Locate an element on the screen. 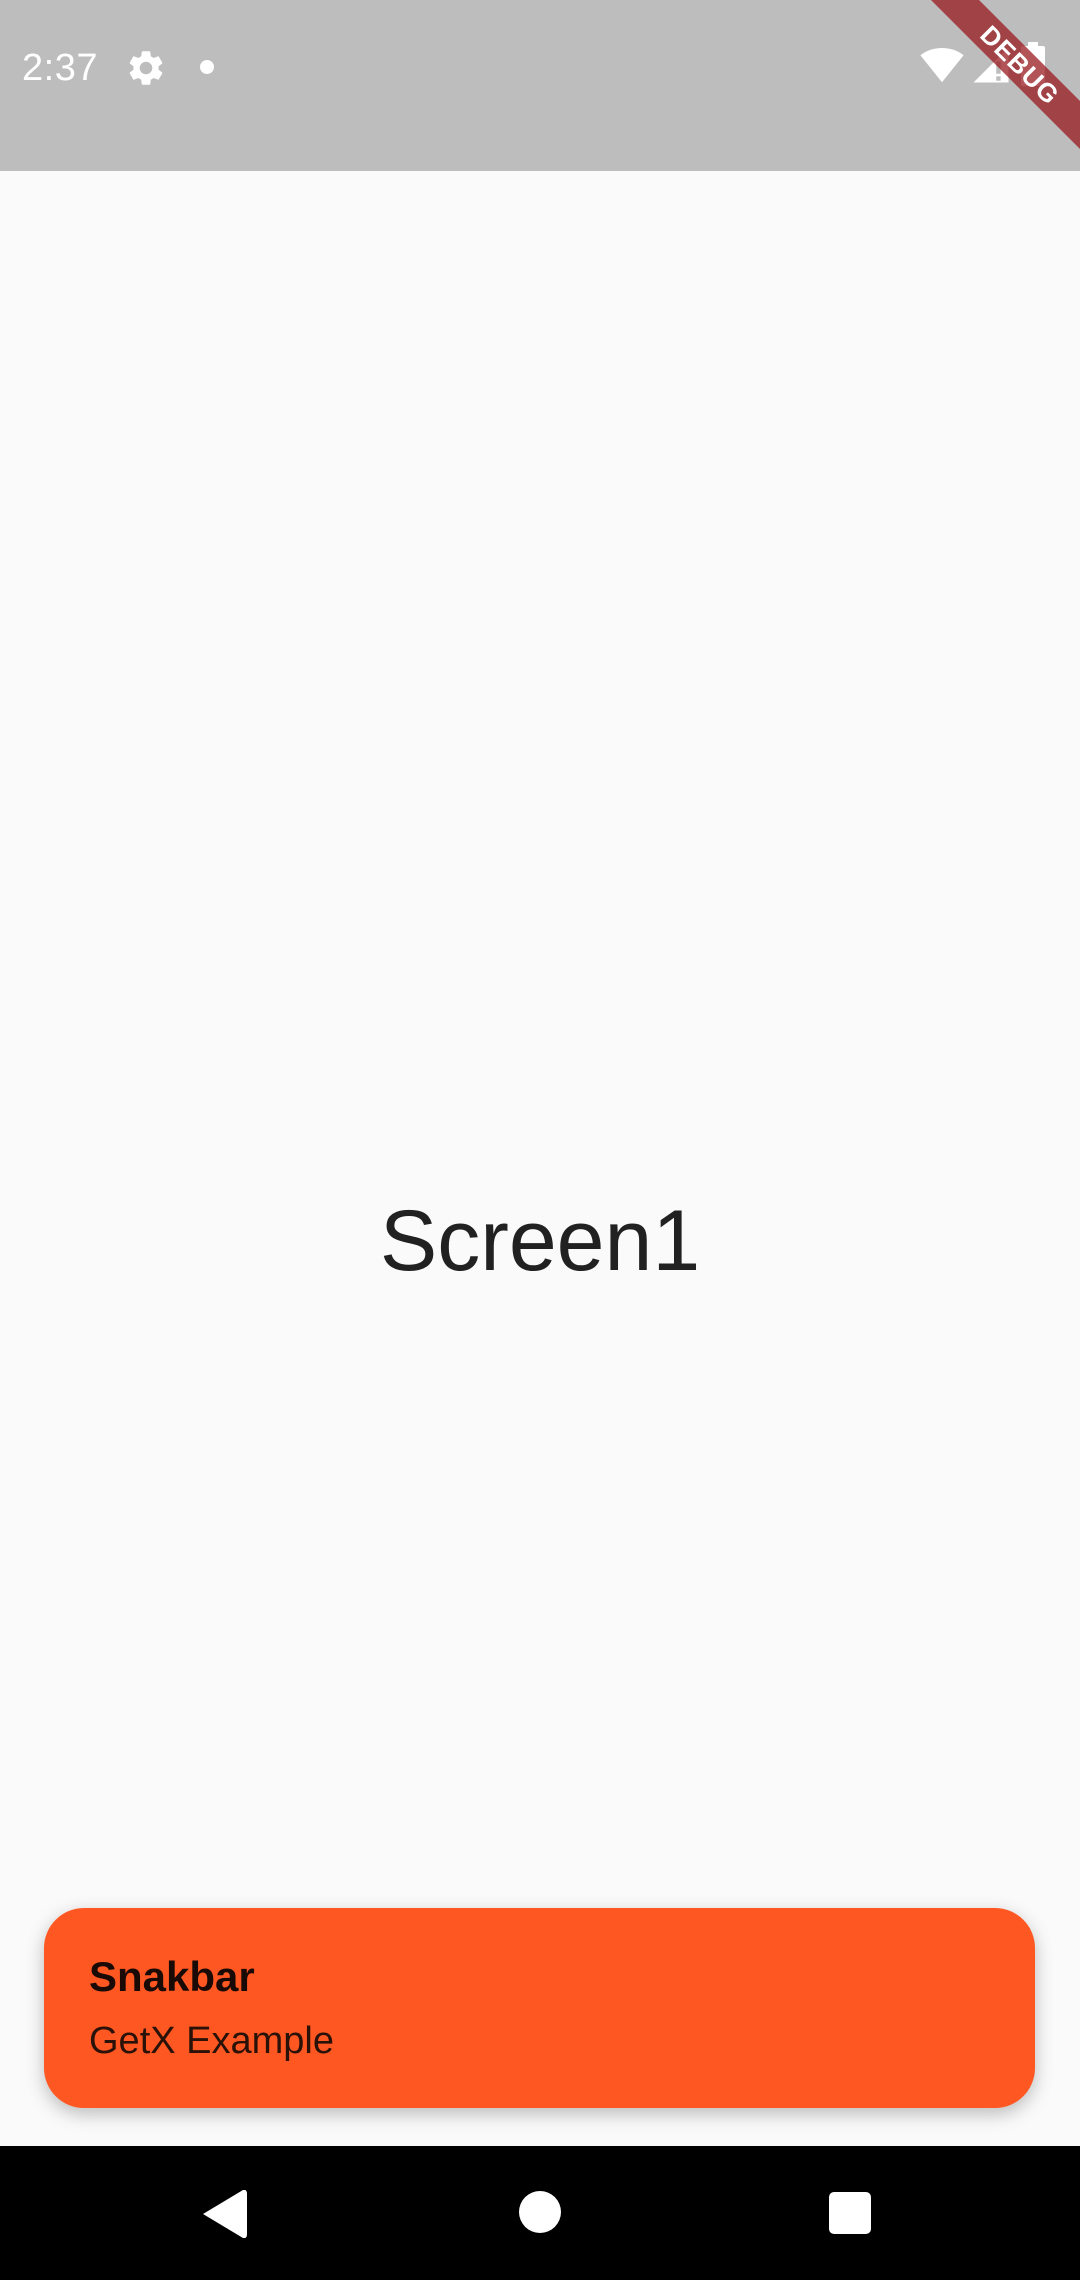 This screenshot has width=1080, height=2280. notification-dot-icon is located at coordinates (207, 67).